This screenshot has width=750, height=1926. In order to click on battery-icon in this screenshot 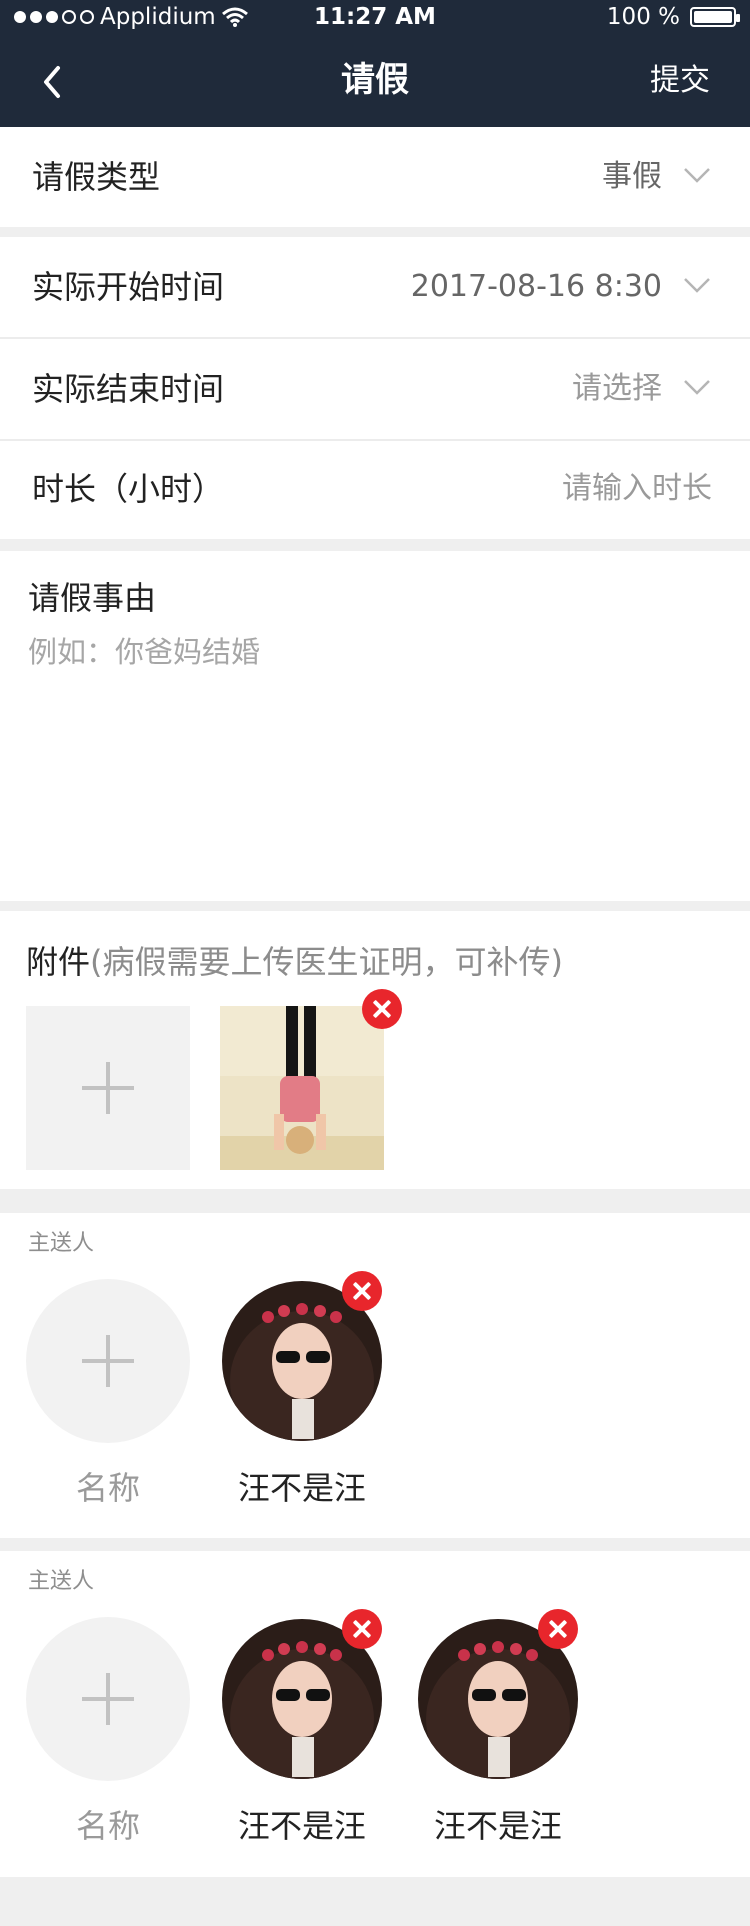, I will do `click(715, 17)`.